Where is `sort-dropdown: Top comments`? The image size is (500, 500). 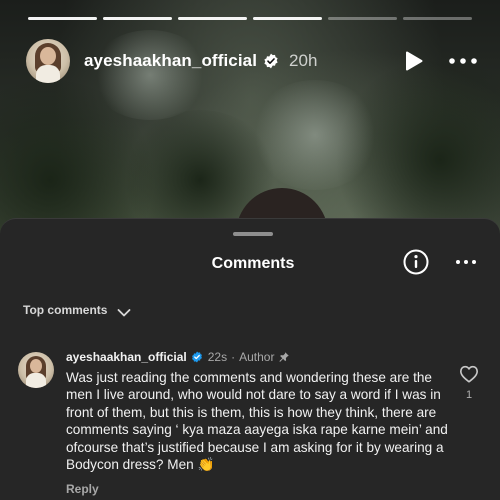 sort-dropdown: Top comments is located at coordinates (77, 310).